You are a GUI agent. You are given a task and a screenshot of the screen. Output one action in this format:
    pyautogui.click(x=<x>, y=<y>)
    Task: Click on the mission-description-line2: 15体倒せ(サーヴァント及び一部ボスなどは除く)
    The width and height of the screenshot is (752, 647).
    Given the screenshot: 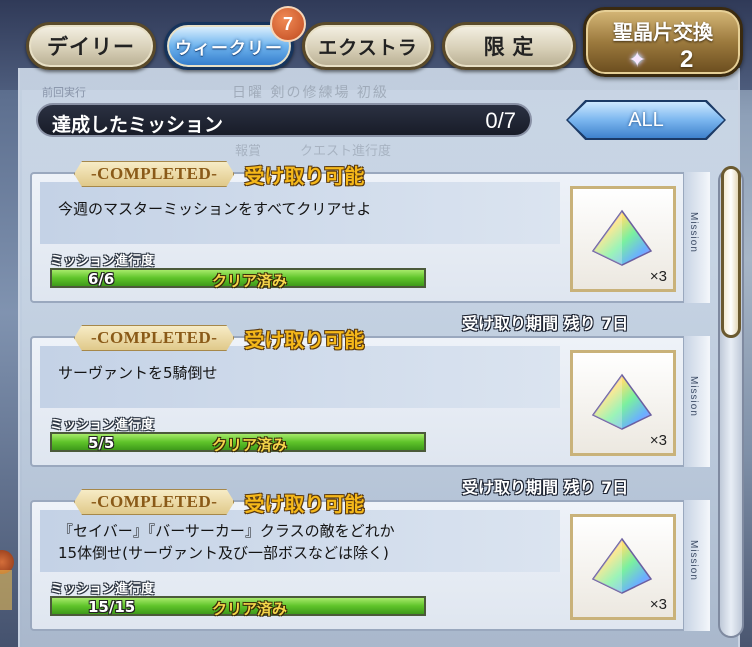 What is the action you would take?
    pyautogui.click(x=223, y=553)
    